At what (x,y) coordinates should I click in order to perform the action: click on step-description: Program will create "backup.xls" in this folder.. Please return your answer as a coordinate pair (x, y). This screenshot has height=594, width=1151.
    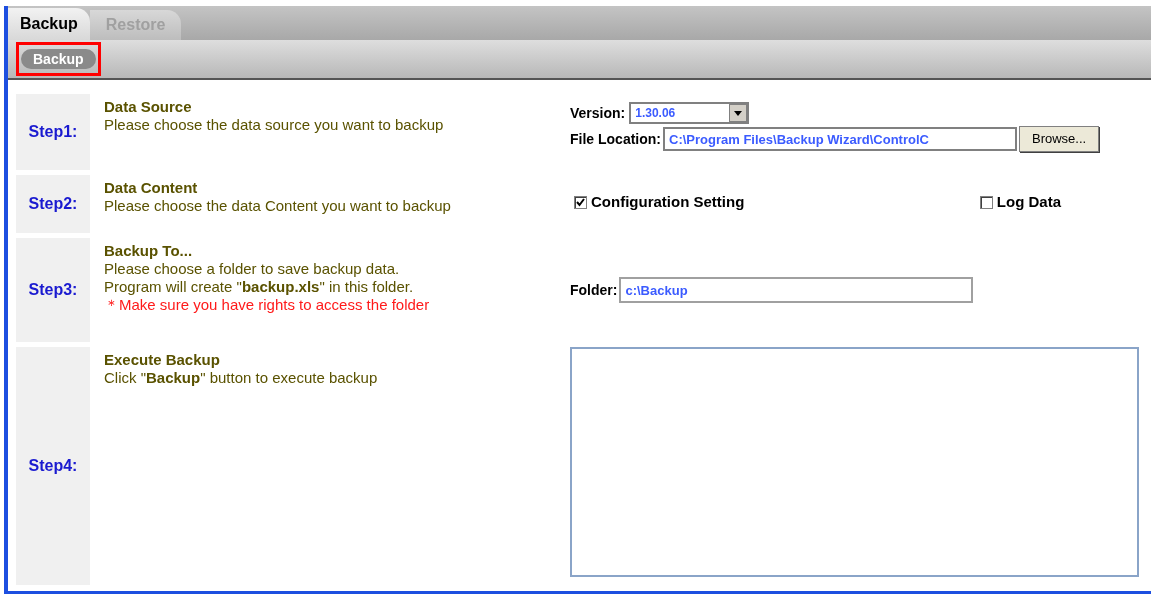
    Looking at the image, I should click on (259, 287).